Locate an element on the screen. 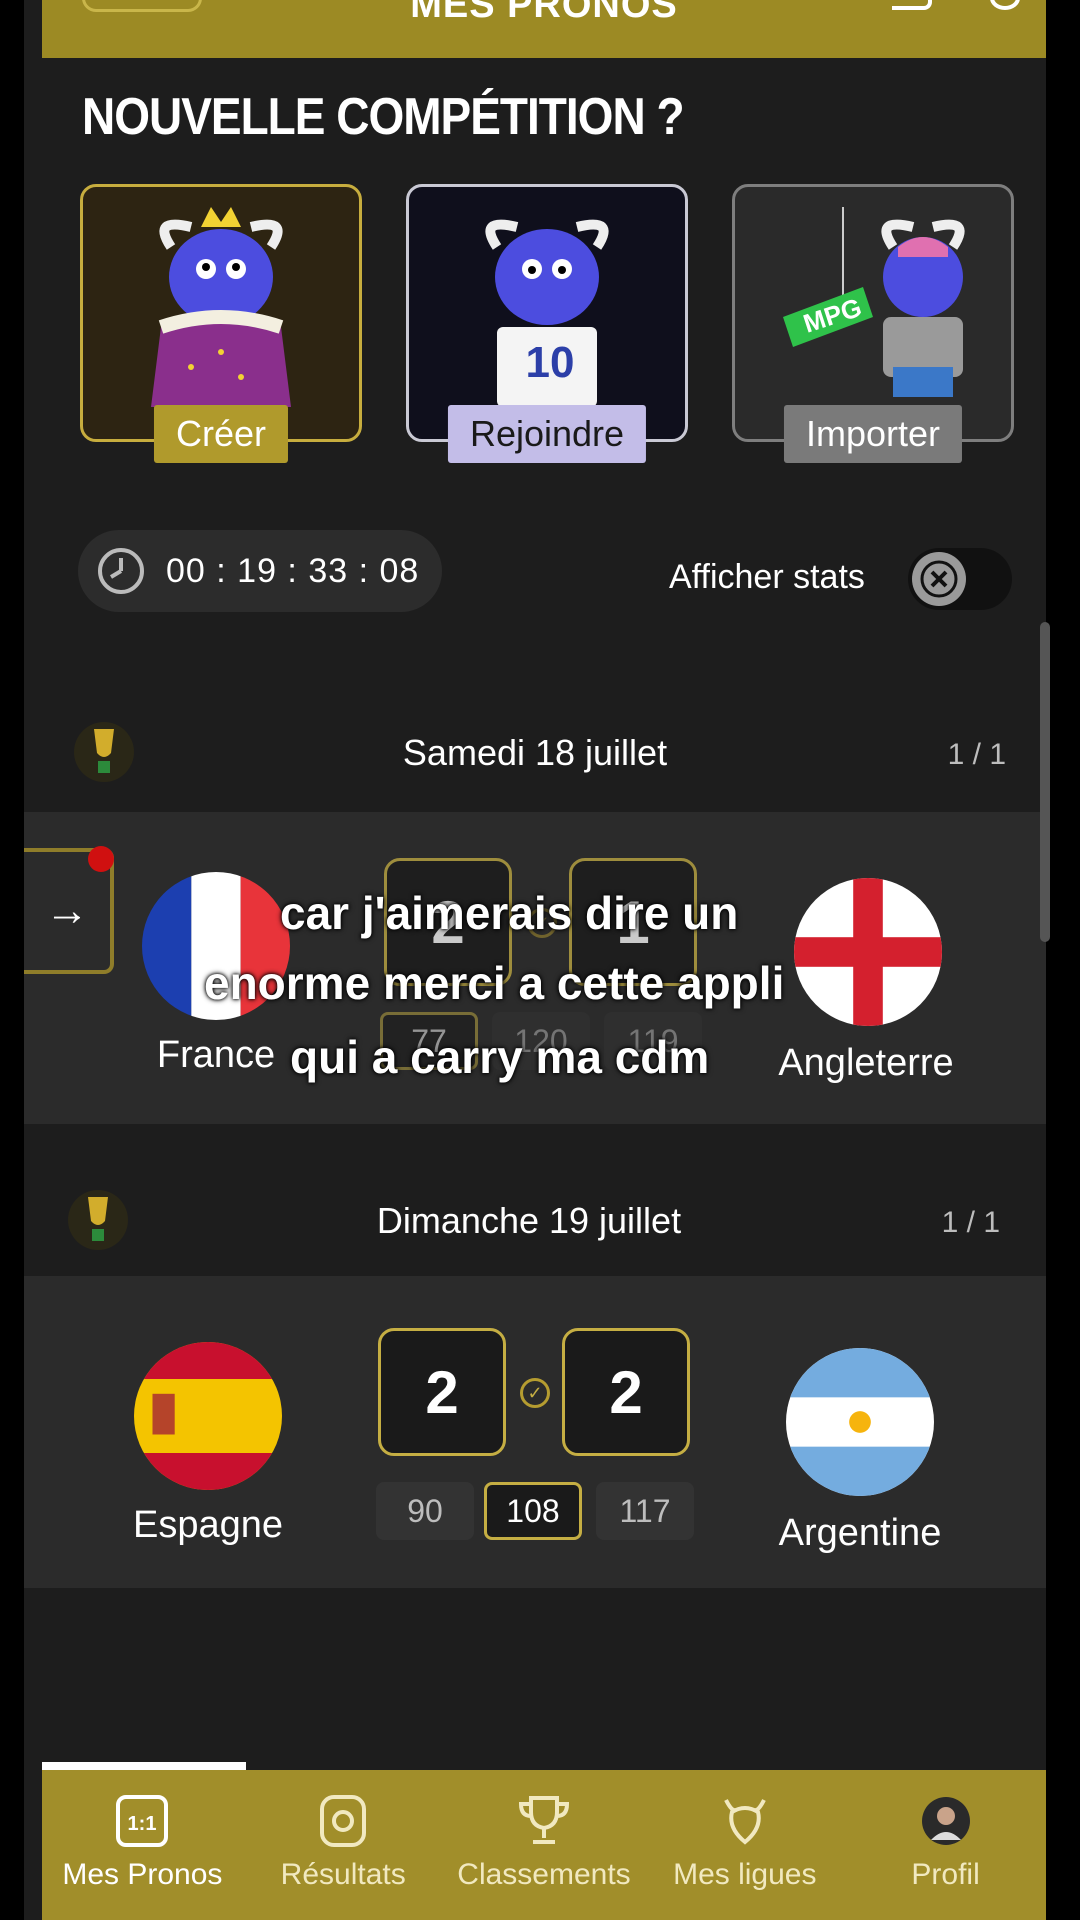  goat-icon is located at coordinates (745, 1821).